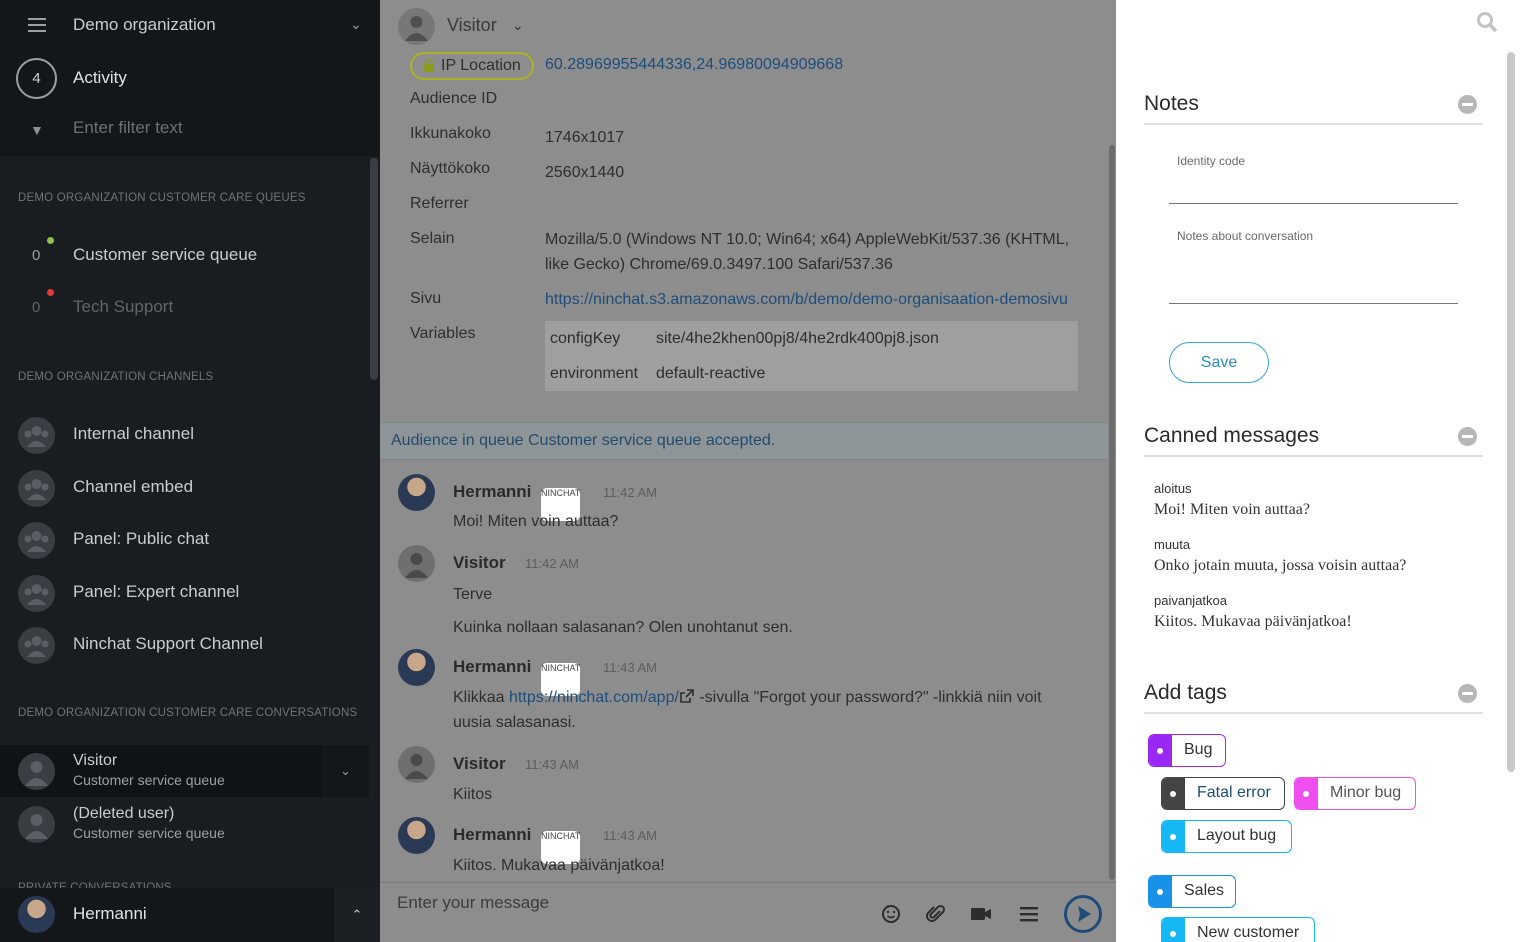  Describe the element at coordinates (1280, 565) in the screenshot. I see `canned-text: Onko jotain muuta, jossa voisin auttaa?` at that location.